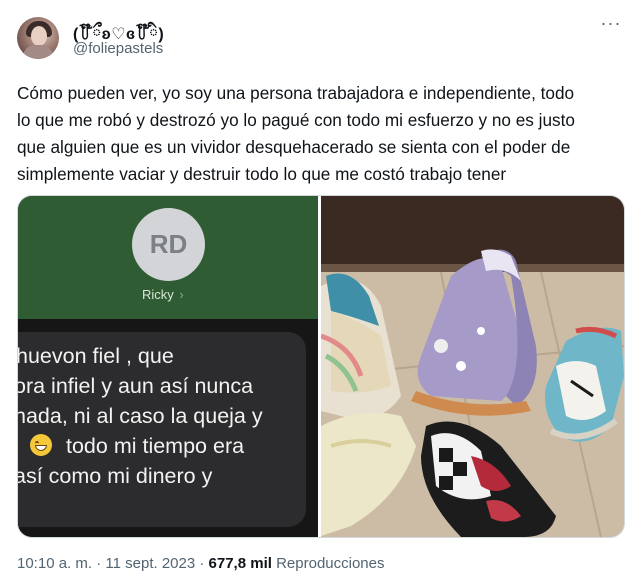 This screenshot has height=583, width=640. Describe the element at coordinates (96, 356) in the screenshot. I see `message-line: huevon fiel , que` at that location.